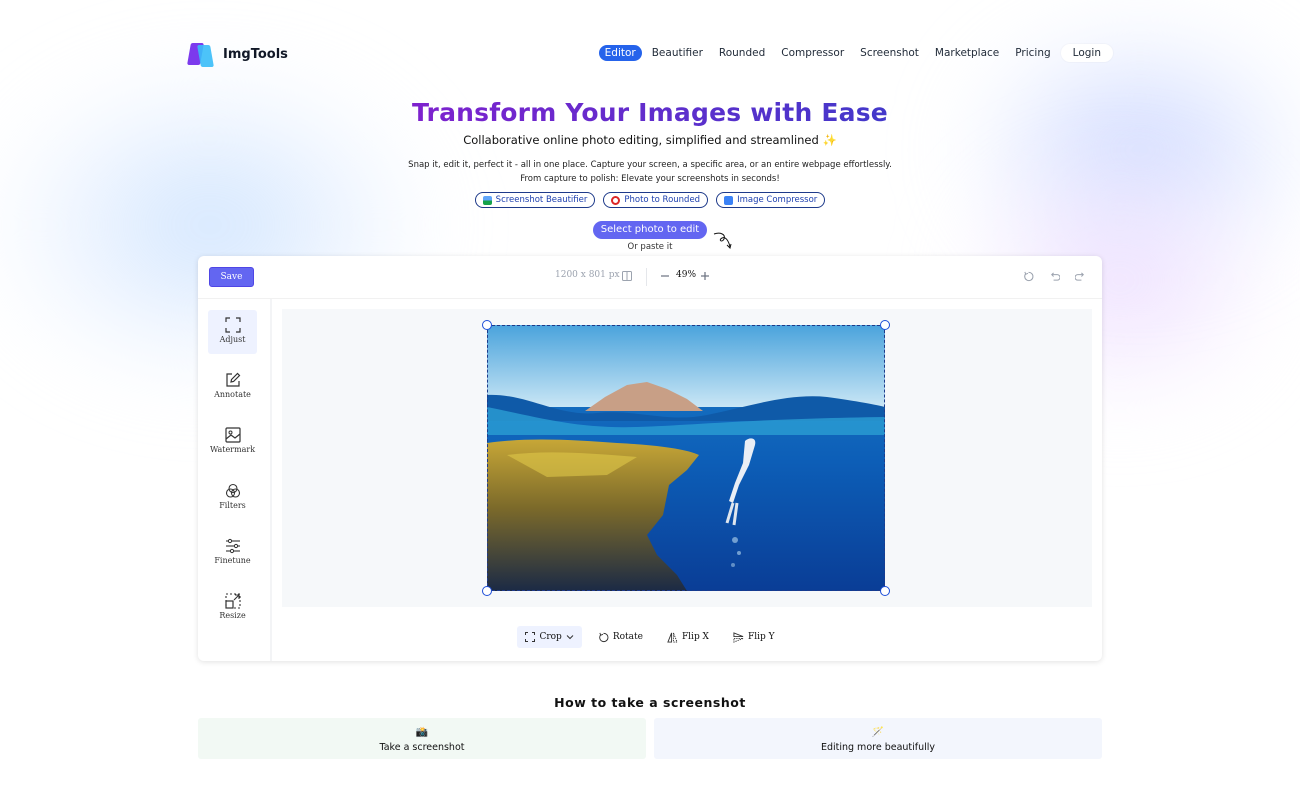 The image size is (1300, 788). I want to click on flip-x-button: Flip X, so click(688, 637).